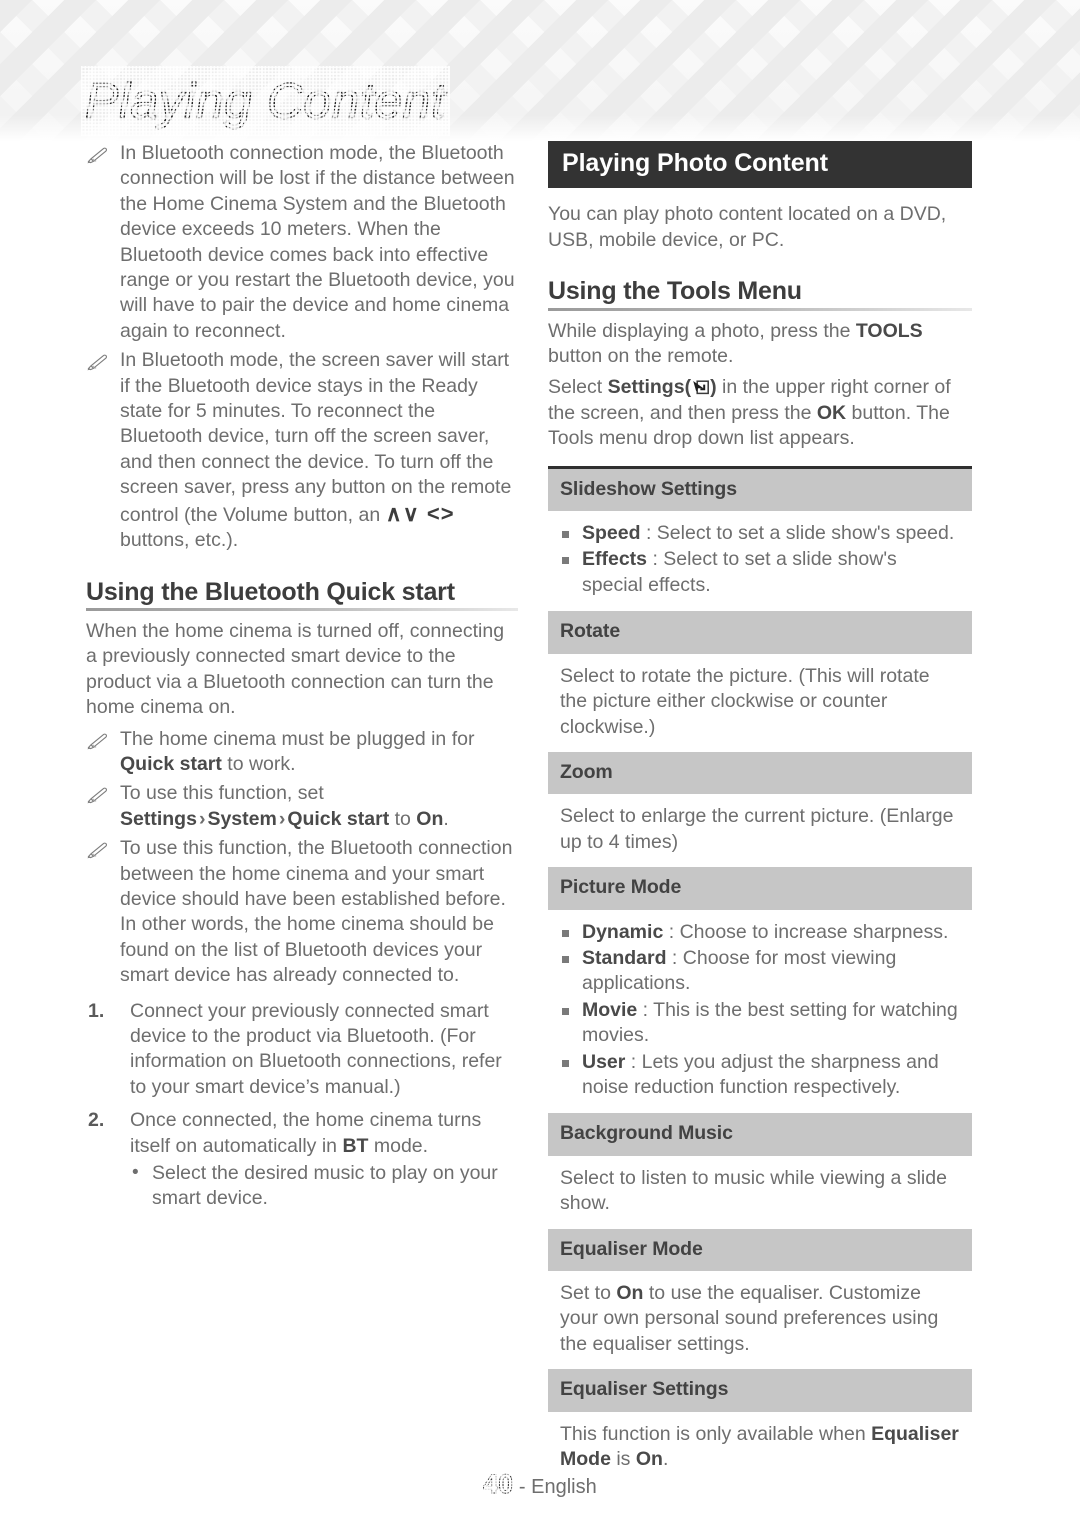 This screenshot has width=1080, height=1532. What do you see at coordinates (540, 70) in the screenshot?
I see `page-header-band: Playing Content` at bounding box center [540, 70].